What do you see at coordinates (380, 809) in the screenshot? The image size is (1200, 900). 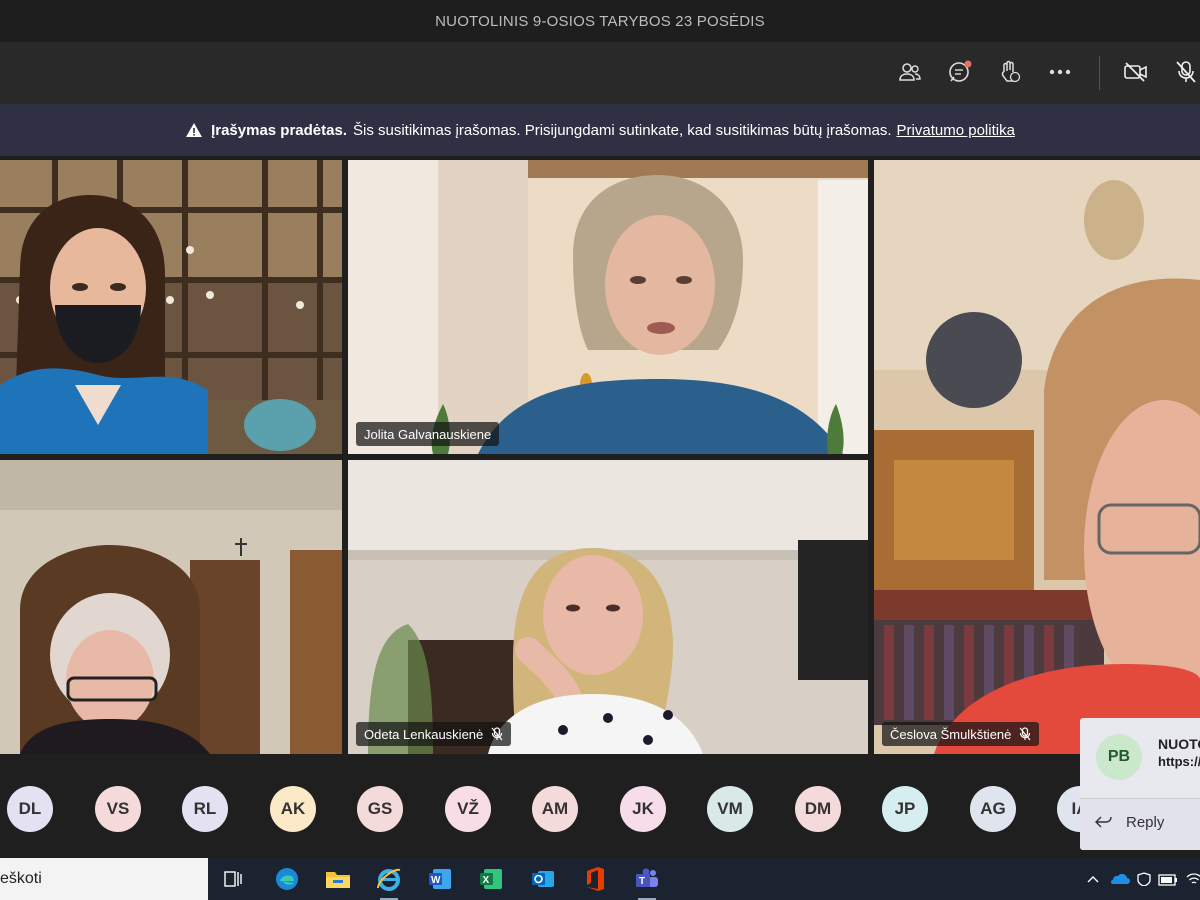 I see `participant-avatar: GS` at bounding box center [380, 809].